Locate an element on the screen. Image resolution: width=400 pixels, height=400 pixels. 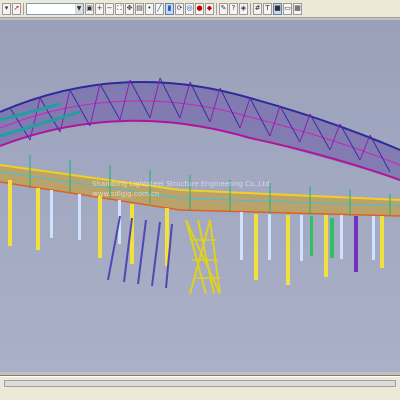
shade-button: ◆ is located at coordinates (209, 8).